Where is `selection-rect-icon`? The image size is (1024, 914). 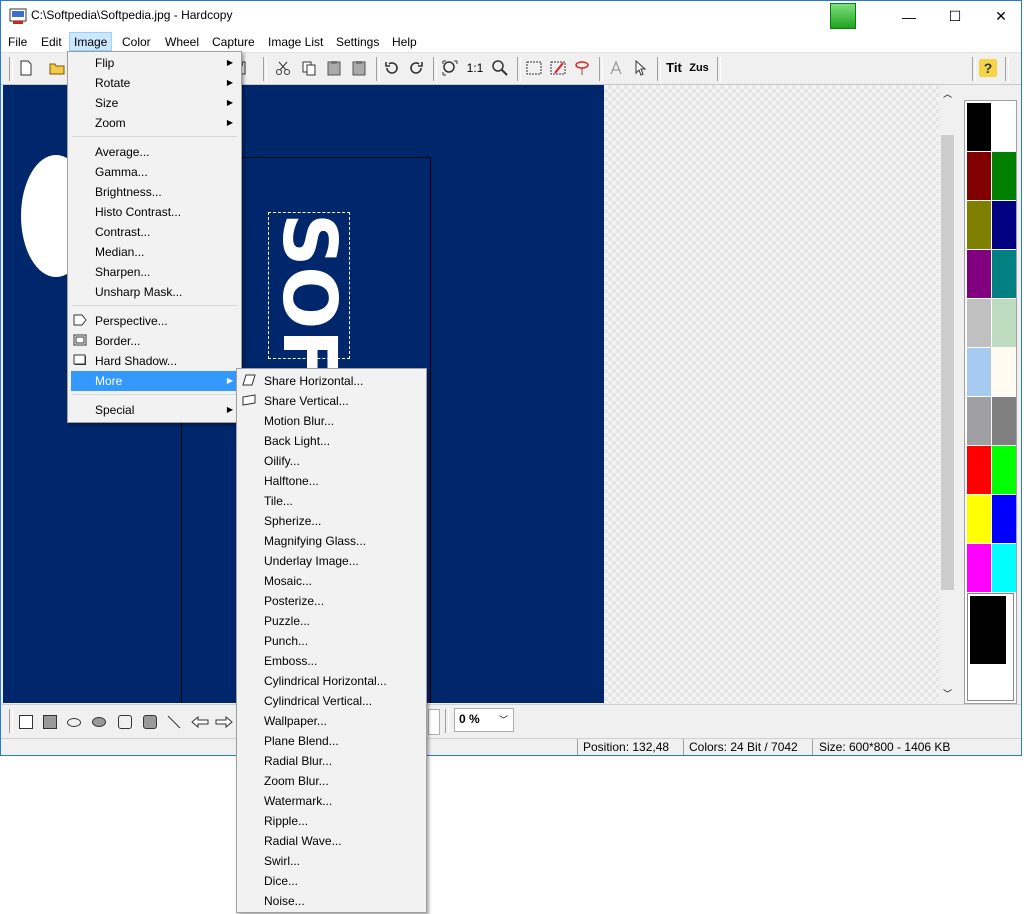
selection-rect-icon is located at coordinates (534, 68).